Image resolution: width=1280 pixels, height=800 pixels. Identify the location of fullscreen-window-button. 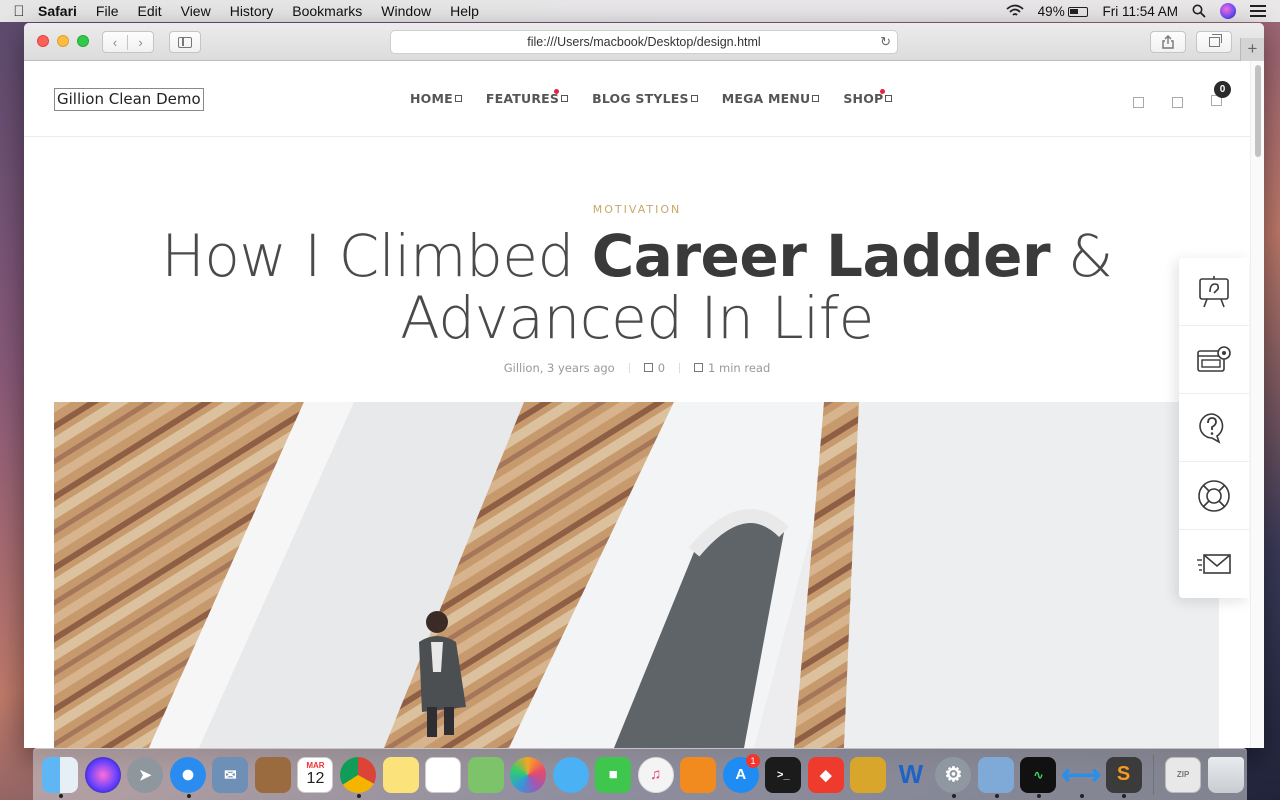
(83, 41).